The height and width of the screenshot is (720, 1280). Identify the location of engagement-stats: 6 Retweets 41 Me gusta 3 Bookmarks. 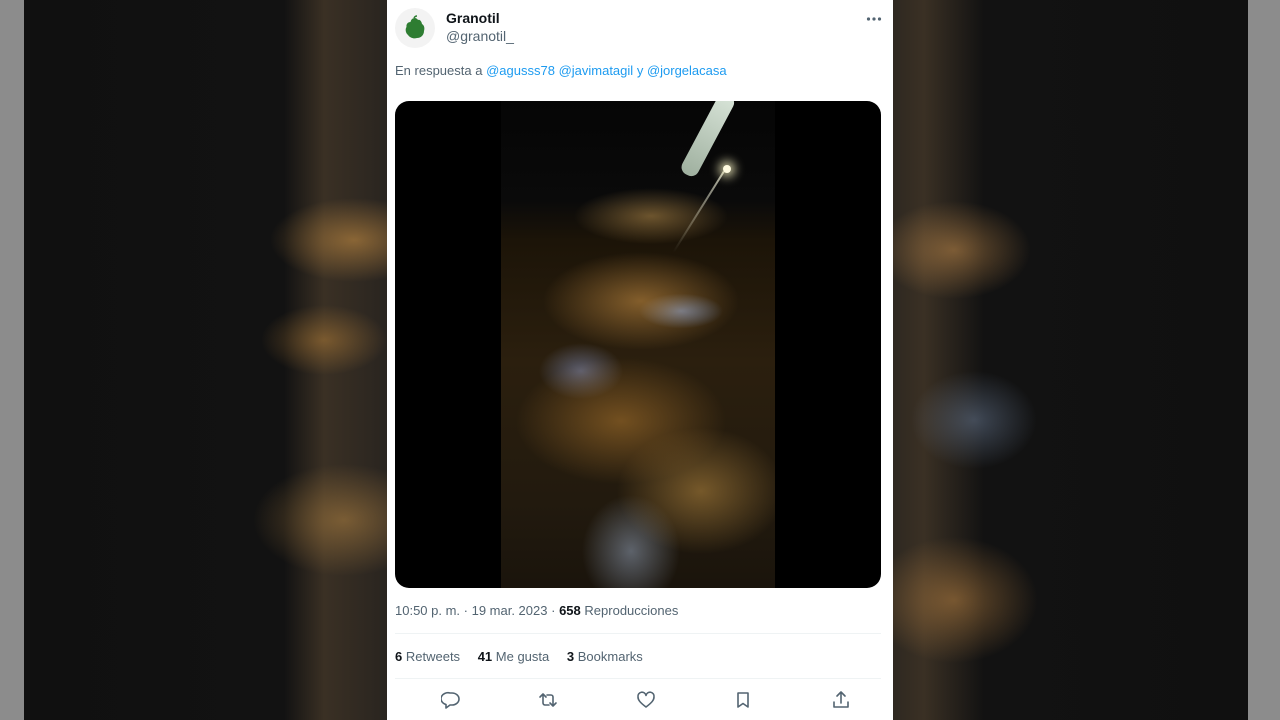
(526, 656).